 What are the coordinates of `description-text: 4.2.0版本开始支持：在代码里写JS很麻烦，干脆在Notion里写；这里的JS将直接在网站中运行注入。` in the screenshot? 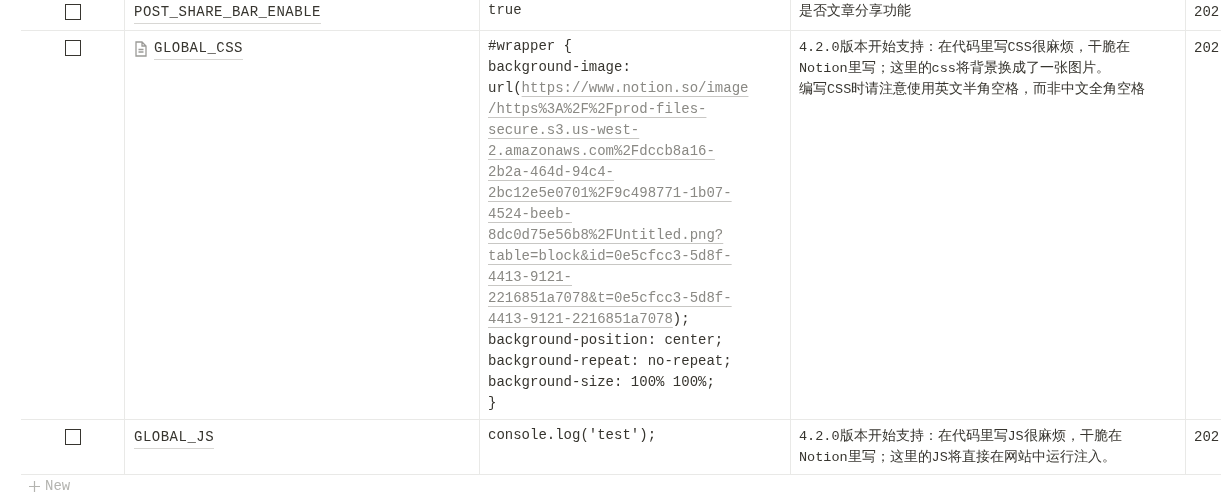 It's located at (961, 447).